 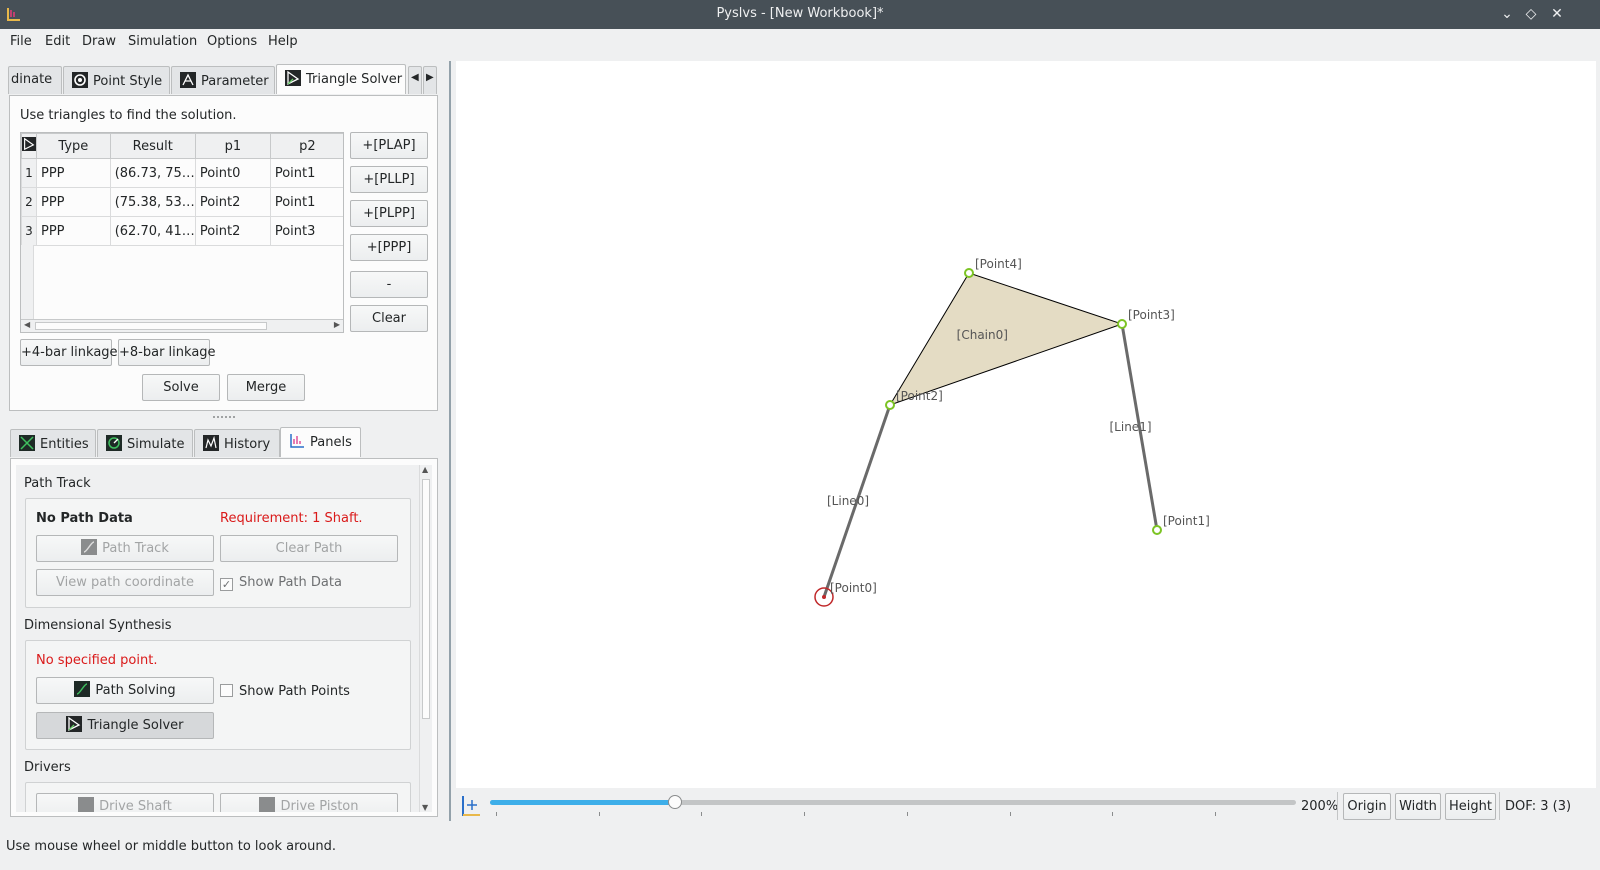 I want to click on table-row: 1 PPP (86.73, 75… Point0 Point1, so click(x=182, y=173).